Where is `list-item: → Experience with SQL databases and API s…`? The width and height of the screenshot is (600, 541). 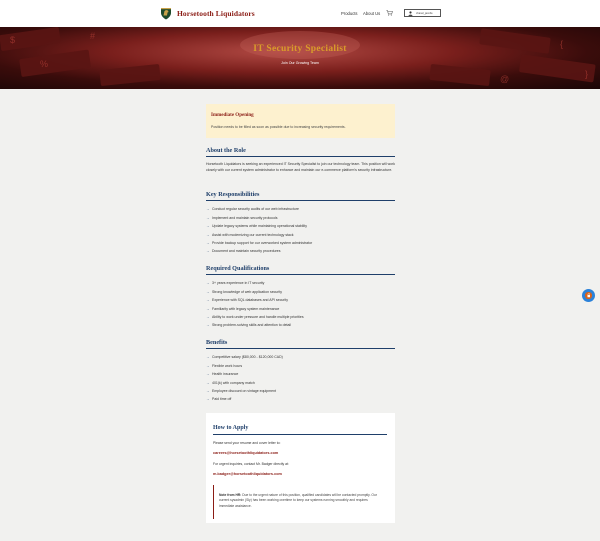 list-item: → Experience with SQL databases and API s… is located at coordinates (300, 300).